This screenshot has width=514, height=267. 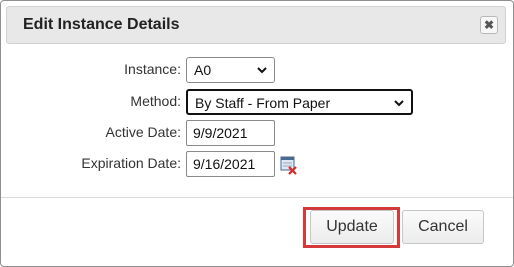 What do you see at coordinates (155, 101) in the screenshot?
I see `method-label: Method:` at bounding box center [155, 101].